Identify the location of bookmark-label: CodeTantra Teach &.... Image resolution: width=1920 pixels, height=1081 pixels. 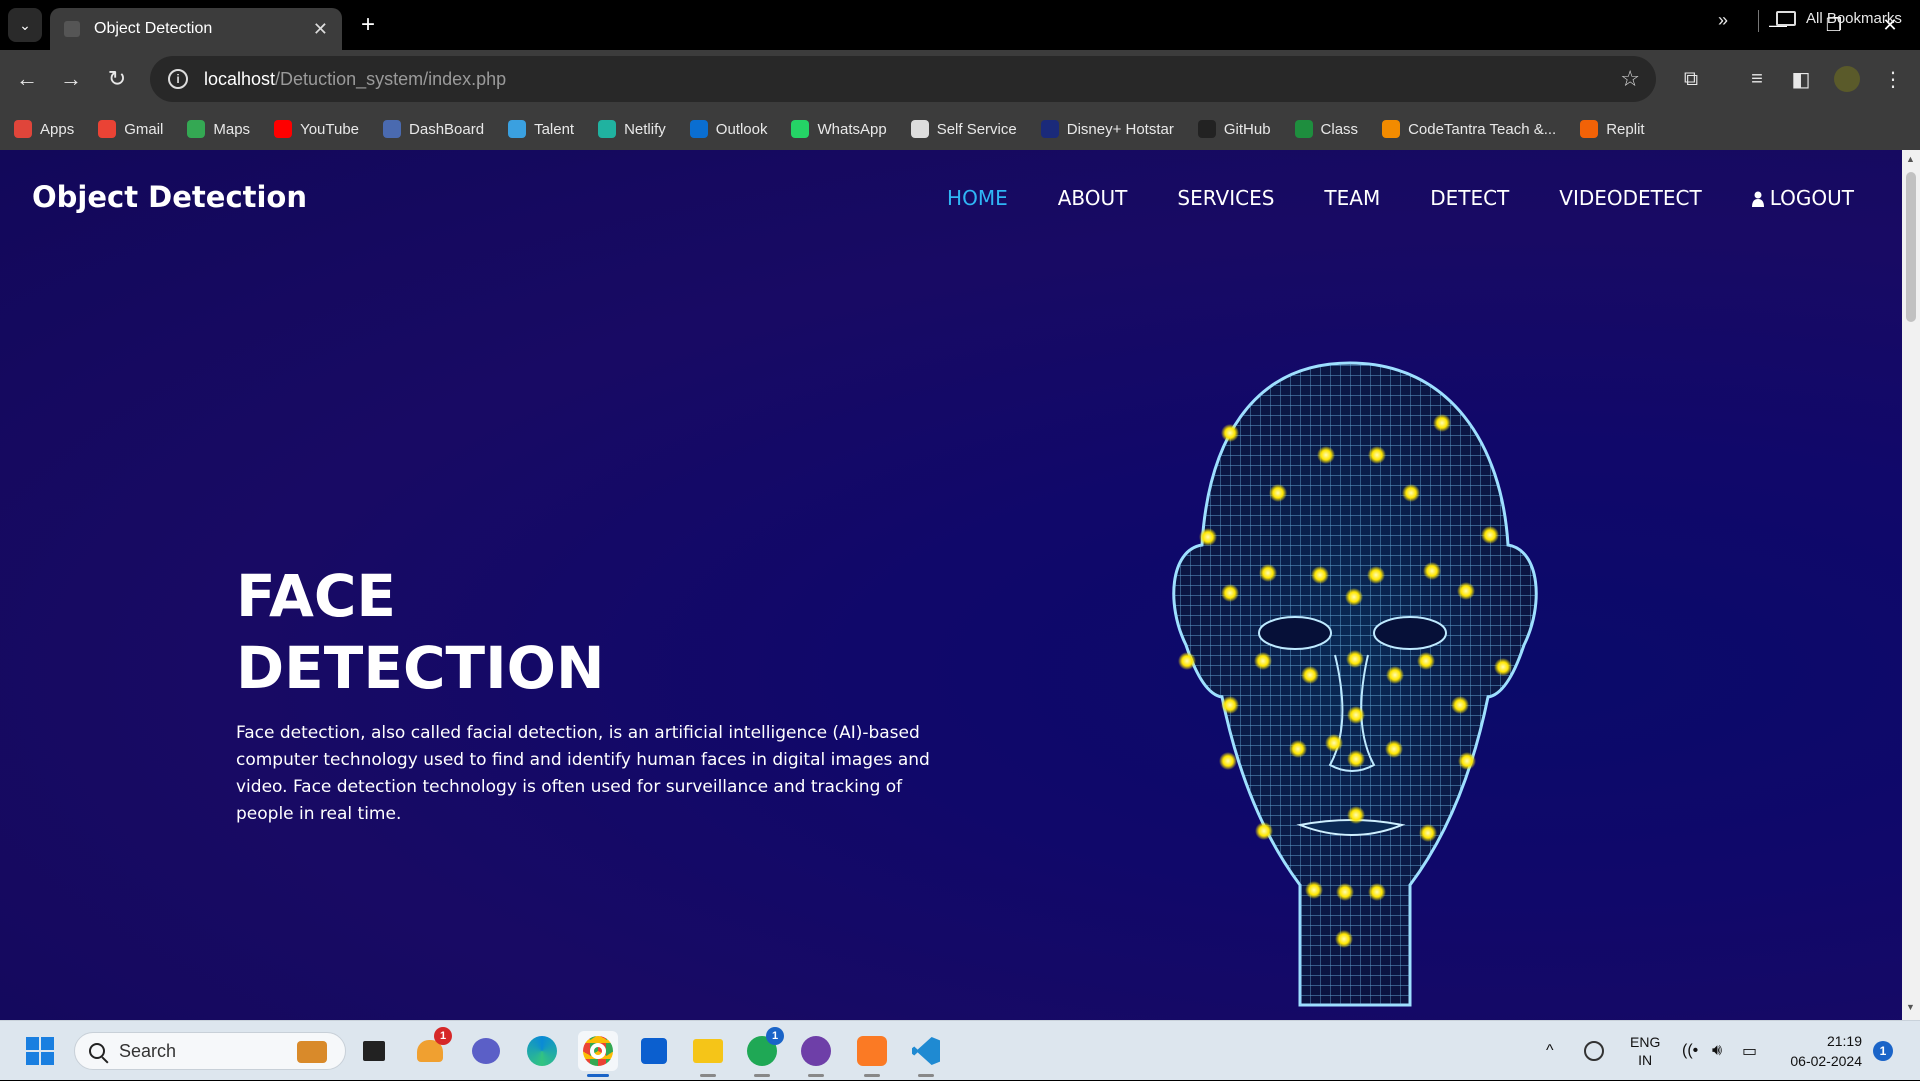
(1482, 129).